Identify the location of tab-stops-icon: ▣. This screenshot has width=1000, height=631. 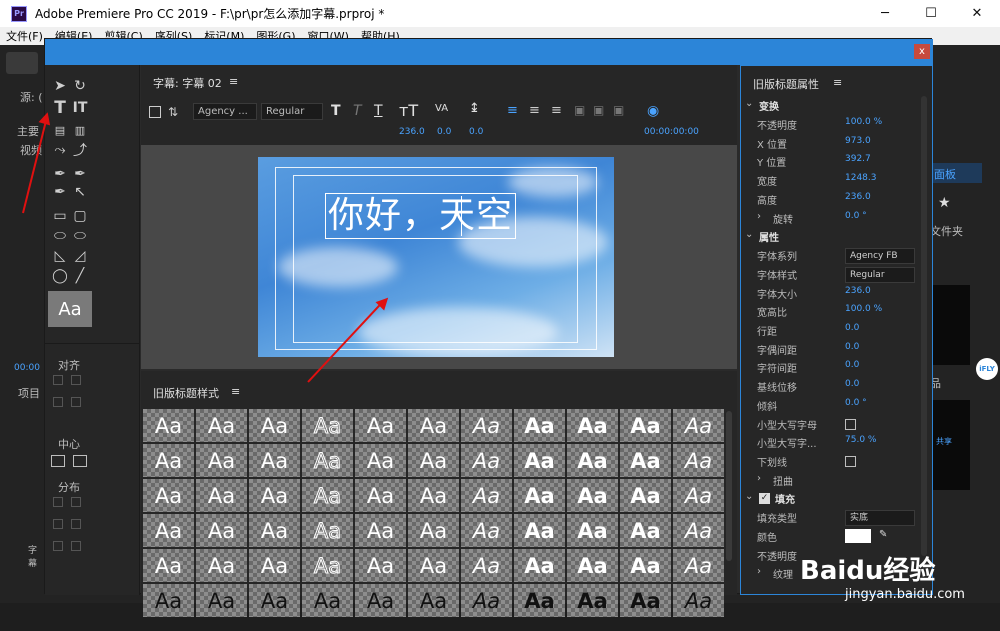
(579, 110).